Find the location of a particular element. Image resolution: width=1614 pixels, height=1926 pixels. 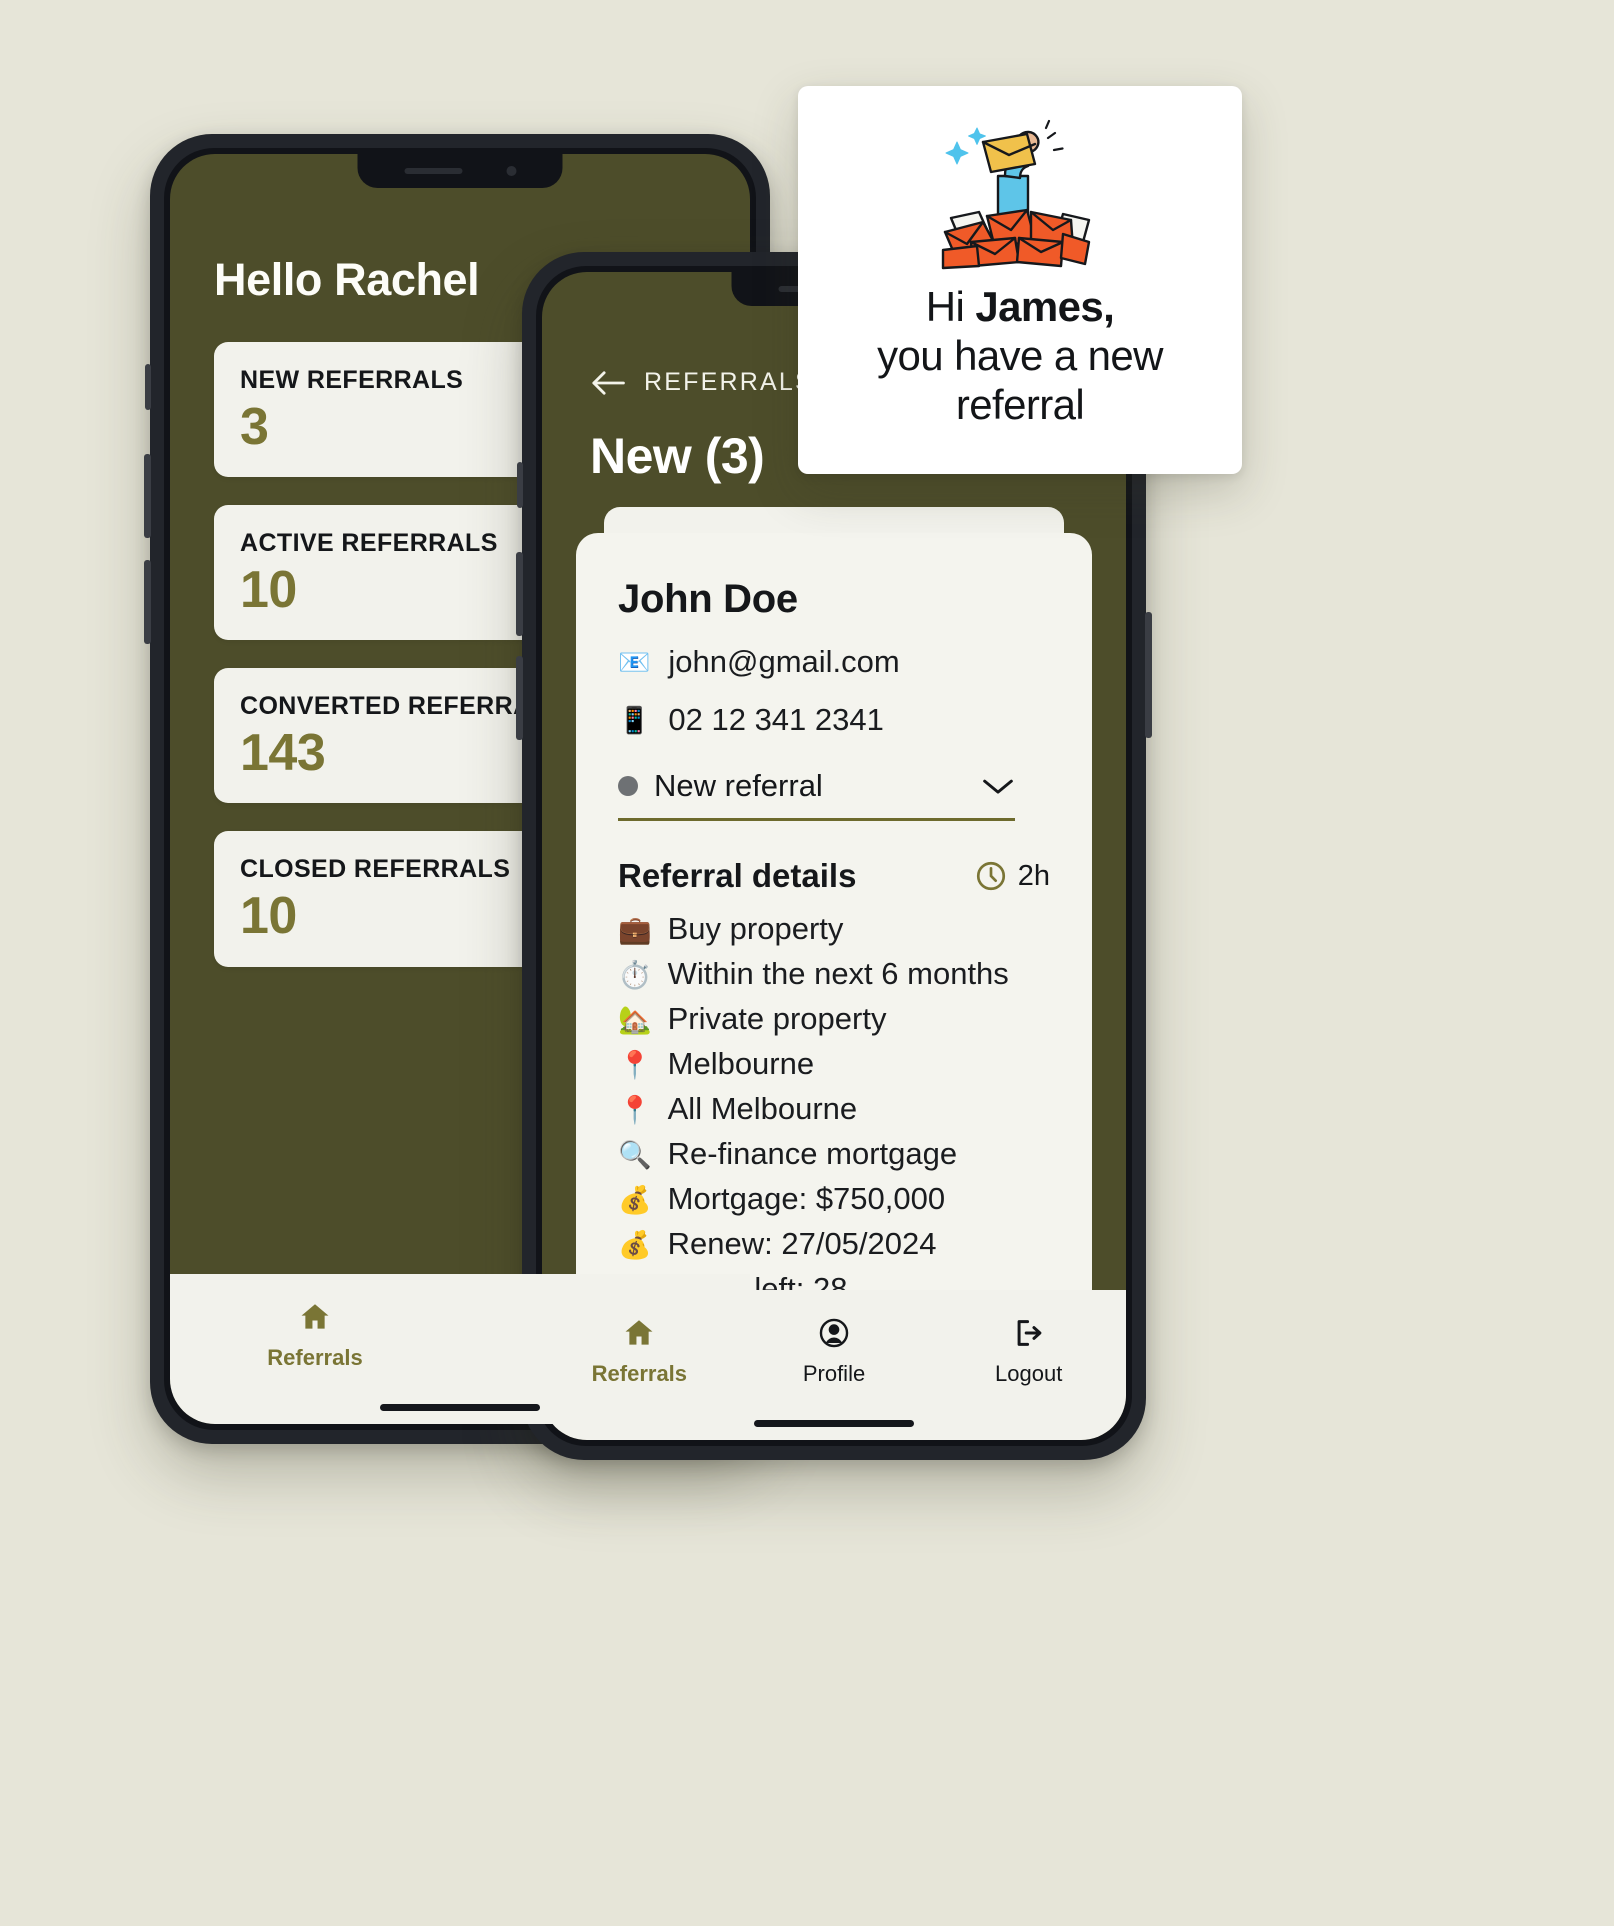

notification-greeting-prefix: Hi is located at coordinates (950, 306).